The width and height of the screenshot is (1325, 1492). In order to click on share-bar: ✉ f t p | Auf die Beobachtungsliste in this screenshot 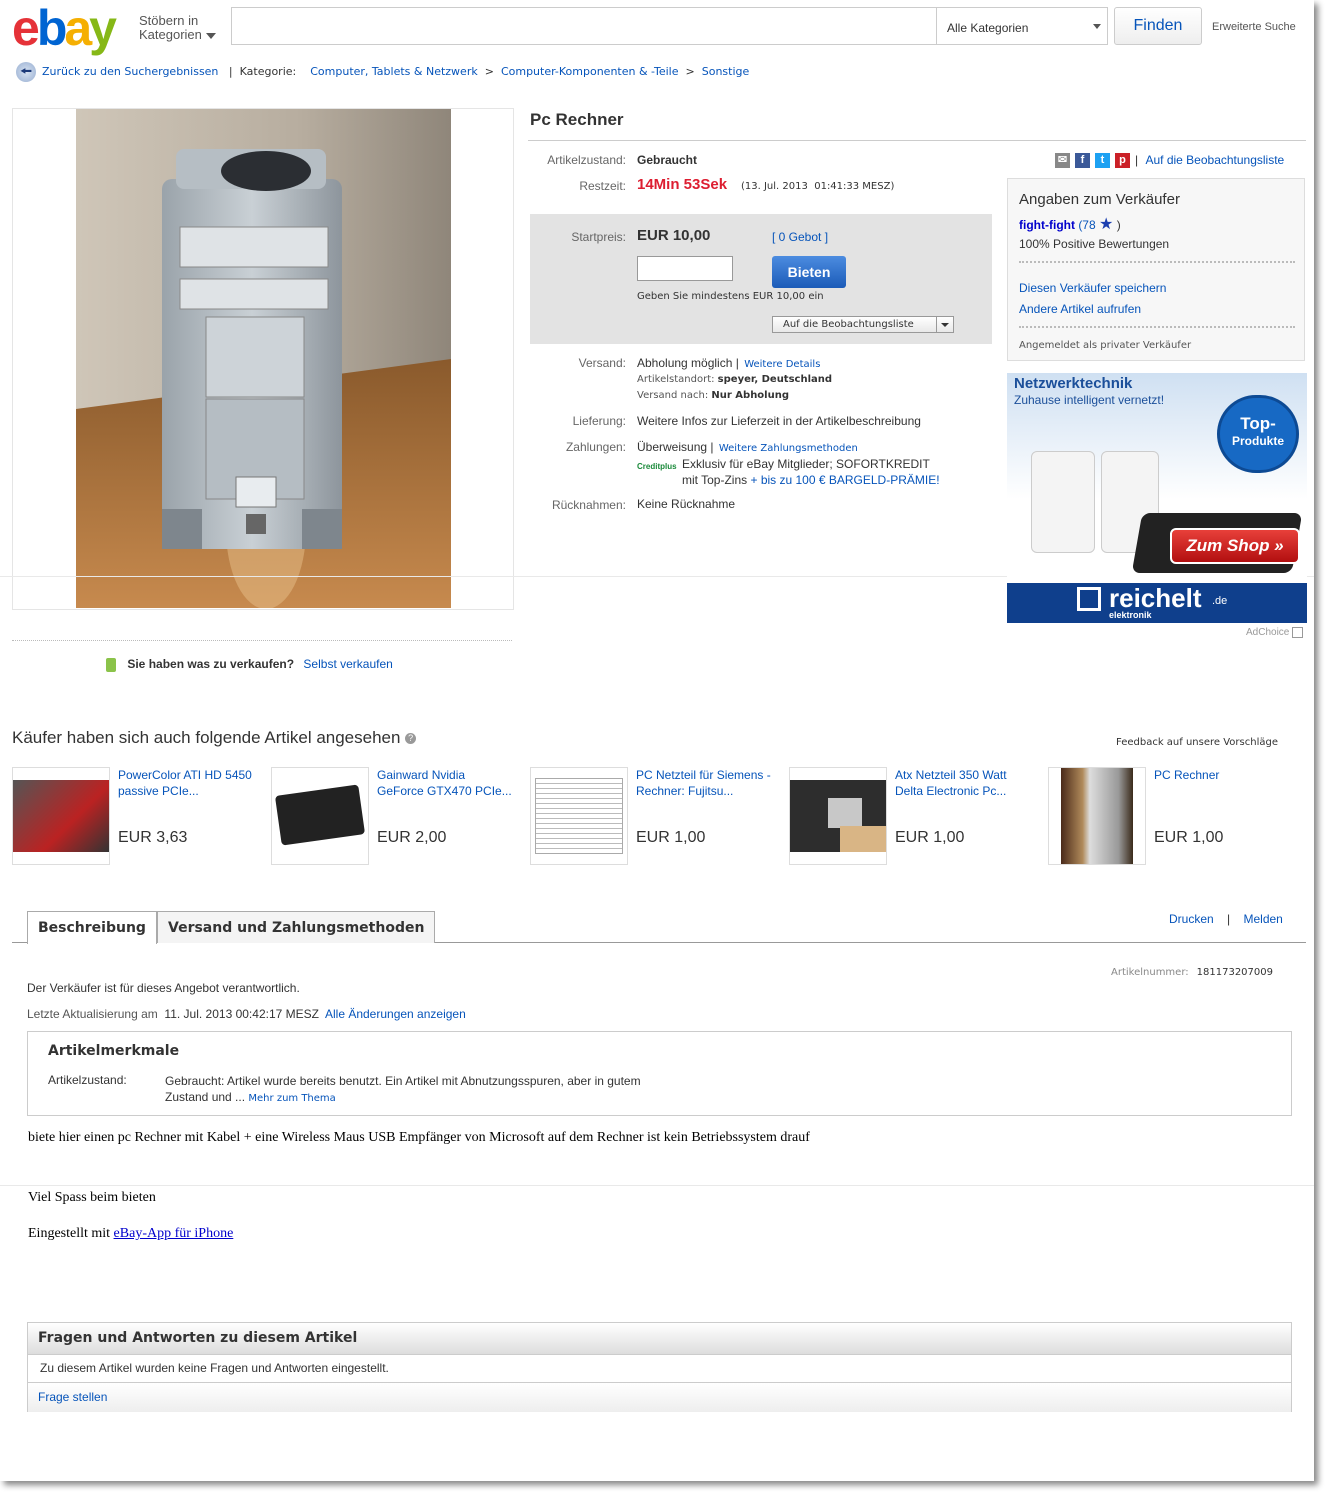, I will do `click(1169, 161)`.